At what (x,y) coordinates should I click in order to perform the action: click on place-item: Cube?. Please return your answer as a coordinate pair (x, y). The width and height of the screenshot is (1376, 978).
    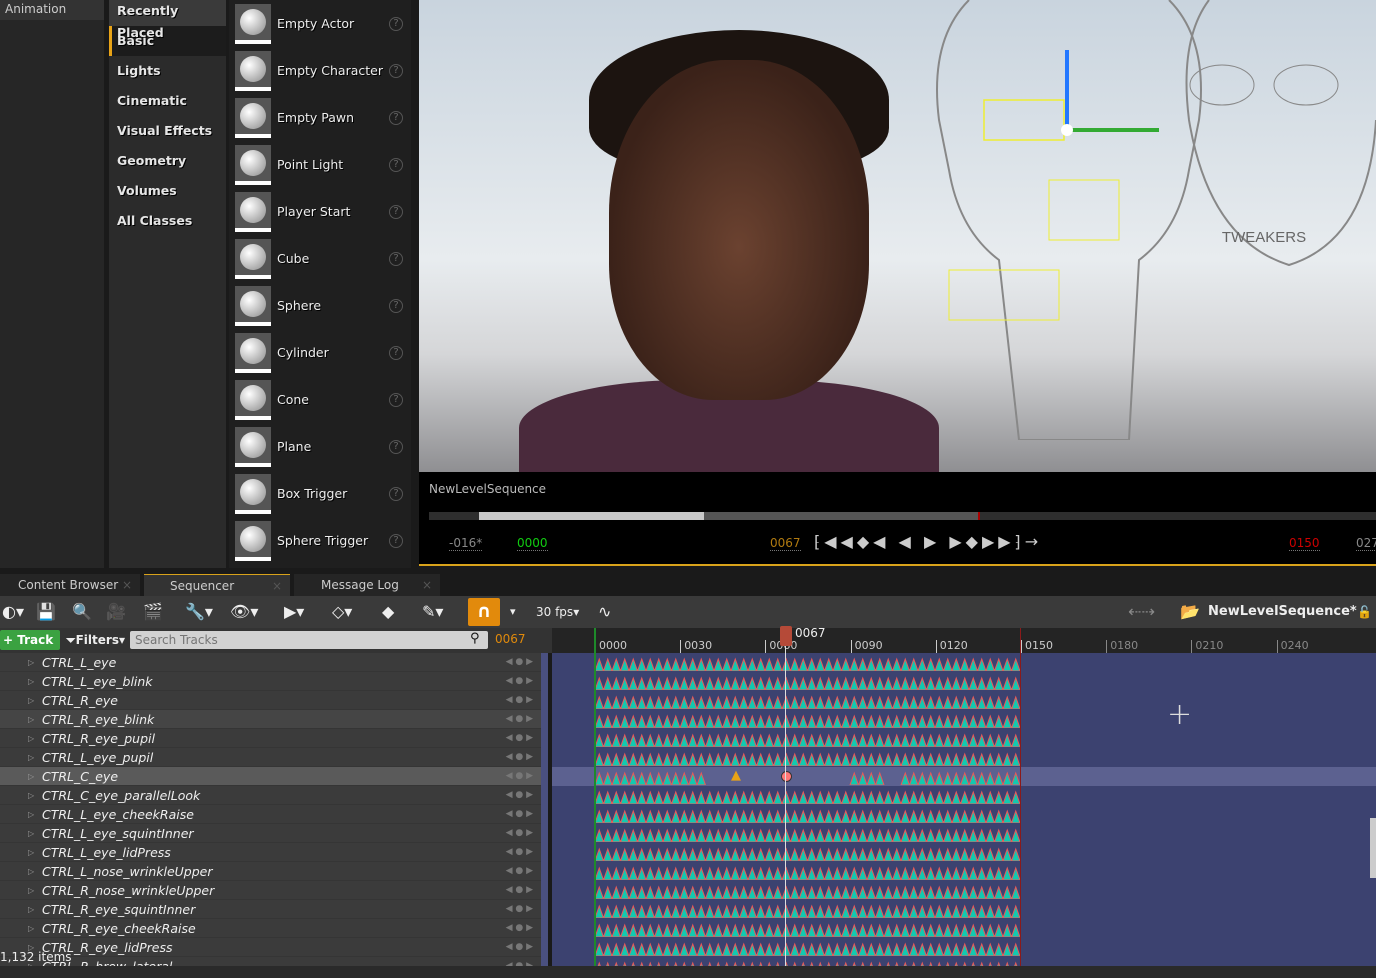
    Looking at the image, I should click on (320, 258).